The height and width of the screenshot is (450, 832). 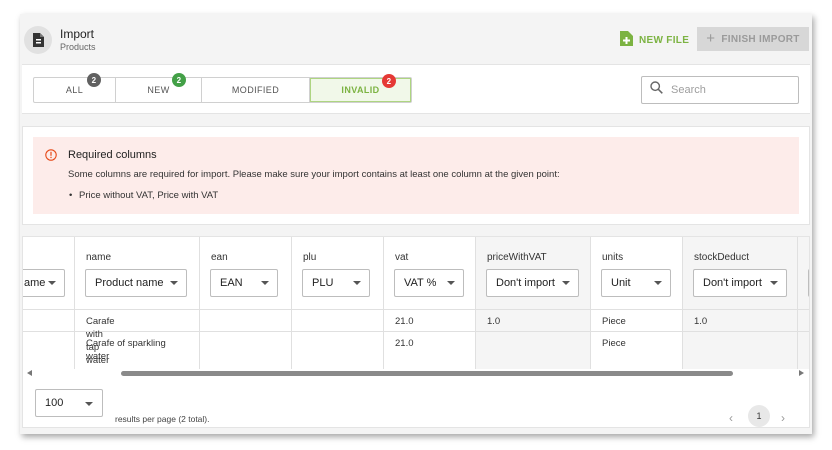 I want to click on warning-icon, so click(x=51, y=157).